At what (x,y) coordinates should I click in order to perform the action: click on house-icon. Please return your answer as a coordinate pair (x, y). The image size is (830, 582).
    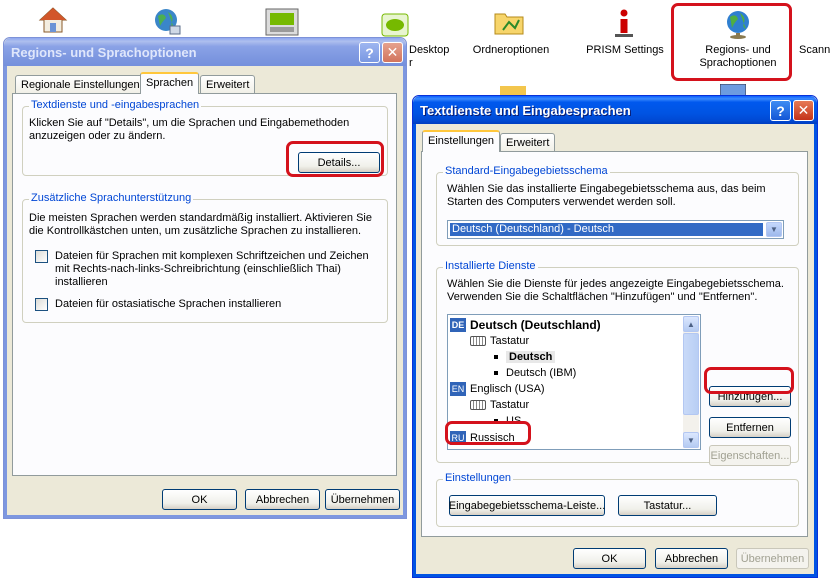
    Looking at the image, I should click on (53, 20).